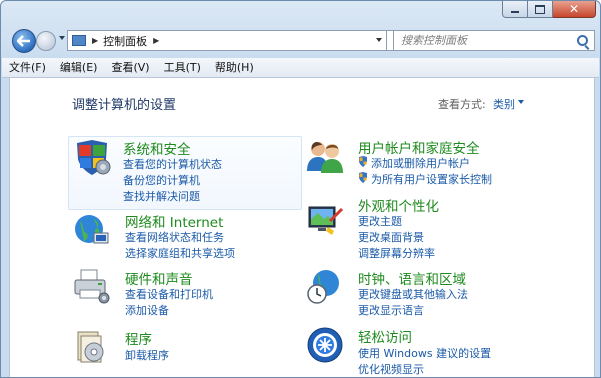  What do you see at coordinates (379, 40) in the screenshot?
I see `address-dropdown-icon` at bounding box center [379, 40].